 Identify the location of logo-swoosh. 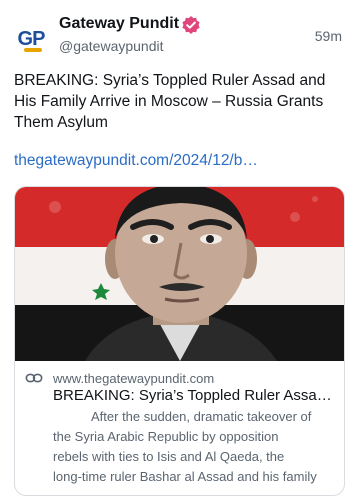
(33, 50).